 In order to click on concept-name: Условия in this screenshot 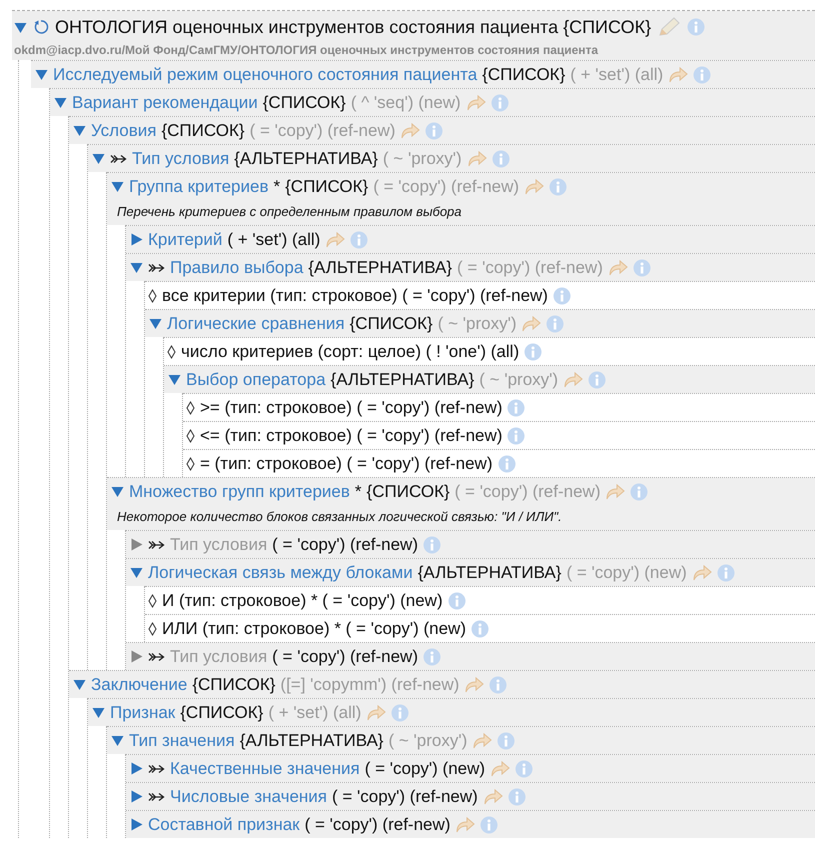, I will do `click(123, 130)`.